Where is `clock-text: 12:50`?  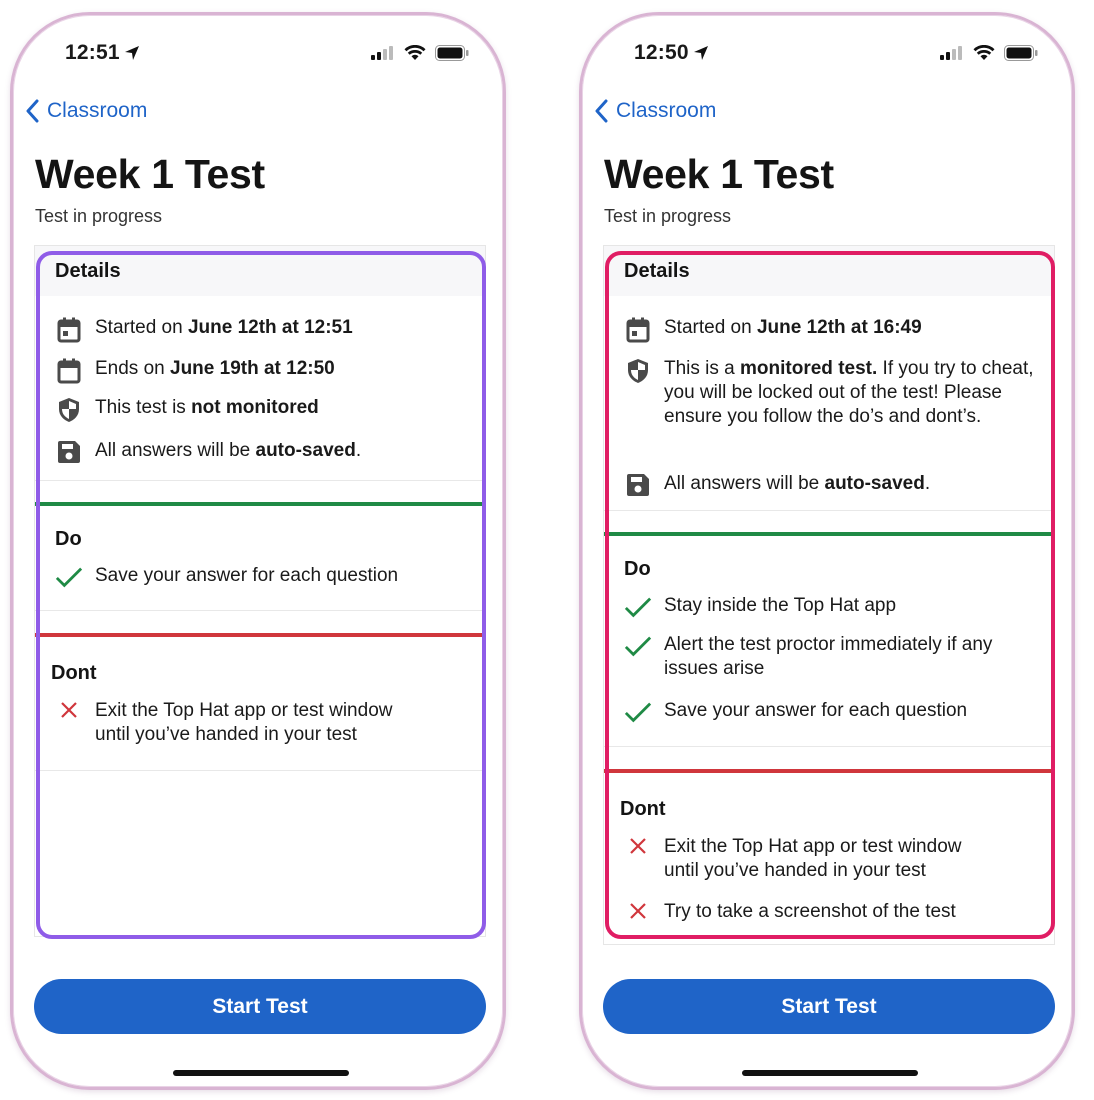 clock-text: 12:50 is located at coordinates (661, 52).